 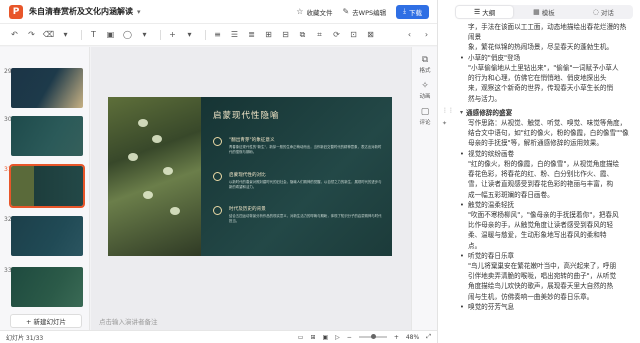 I want to click on tab-template: ▦ 模板, so click(x=543, y=12).